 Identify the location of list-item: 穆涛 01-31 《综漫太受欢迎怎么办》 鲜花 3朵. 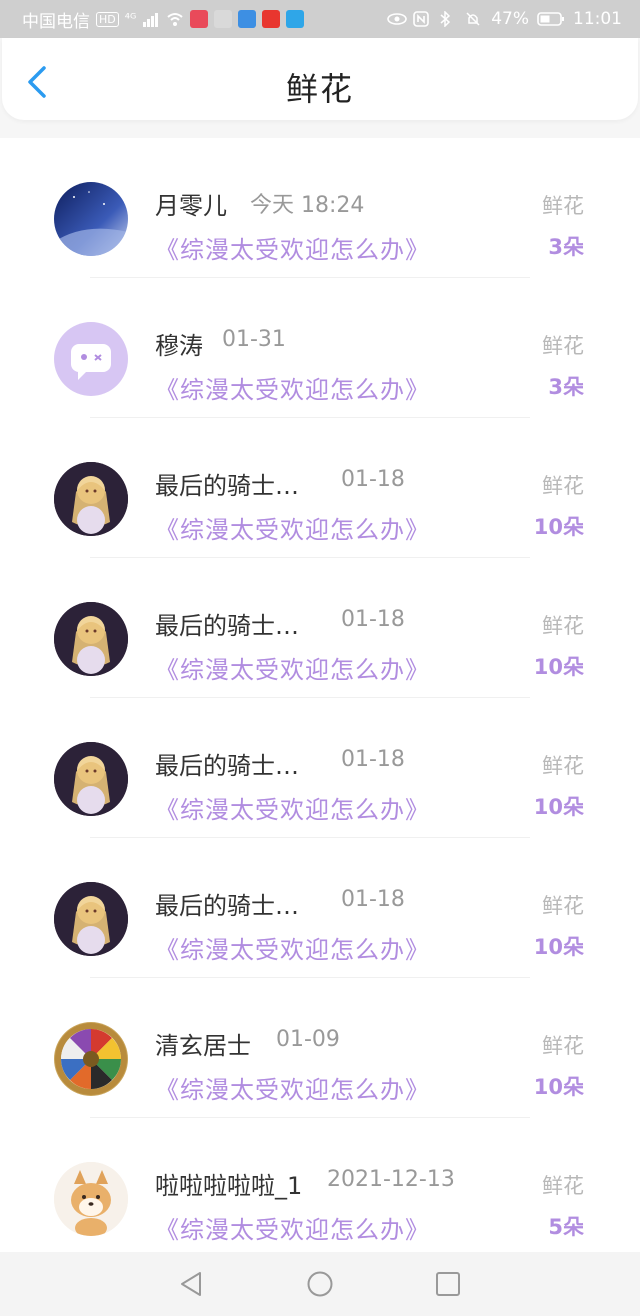
(320, 348).